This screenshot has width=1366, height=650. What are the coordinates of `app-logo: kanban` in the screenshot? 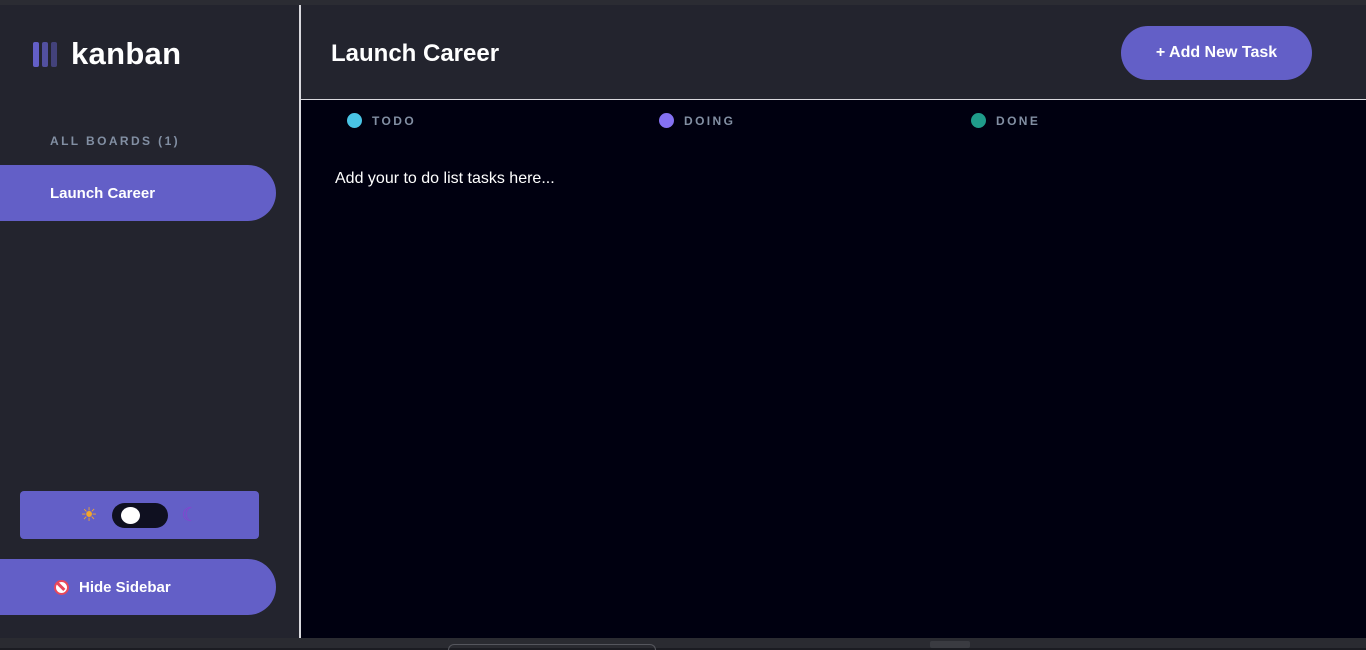 It's located at (107, 54).